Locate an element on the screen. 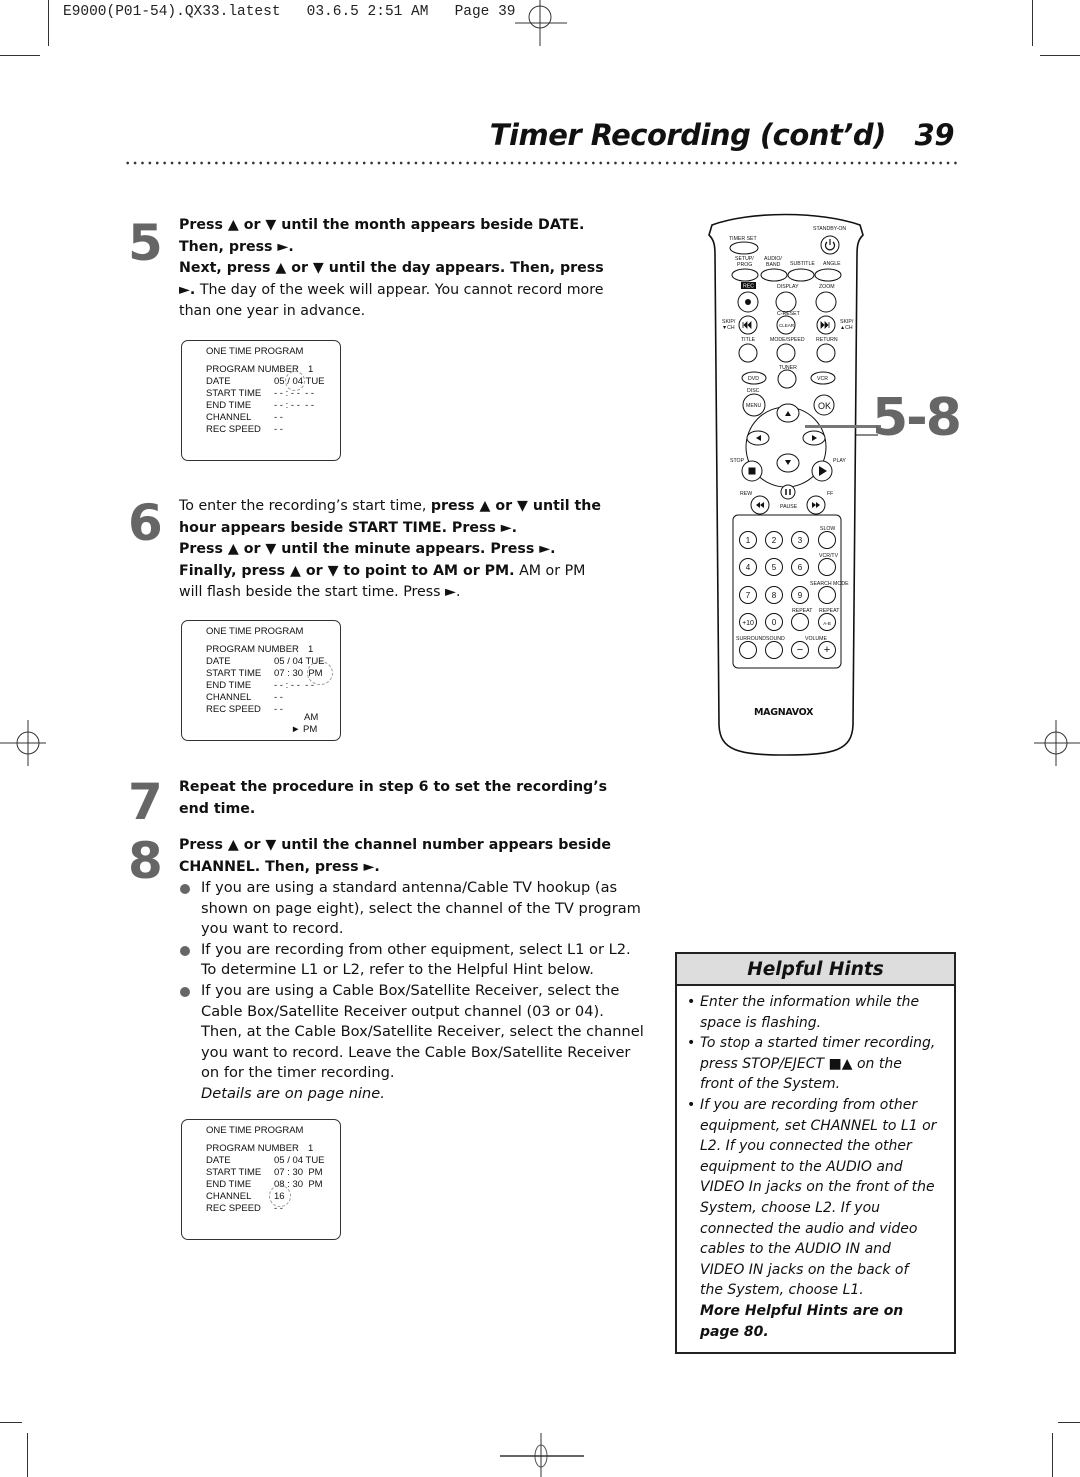  remote-label: STOP is located at coordinates (737, 461).